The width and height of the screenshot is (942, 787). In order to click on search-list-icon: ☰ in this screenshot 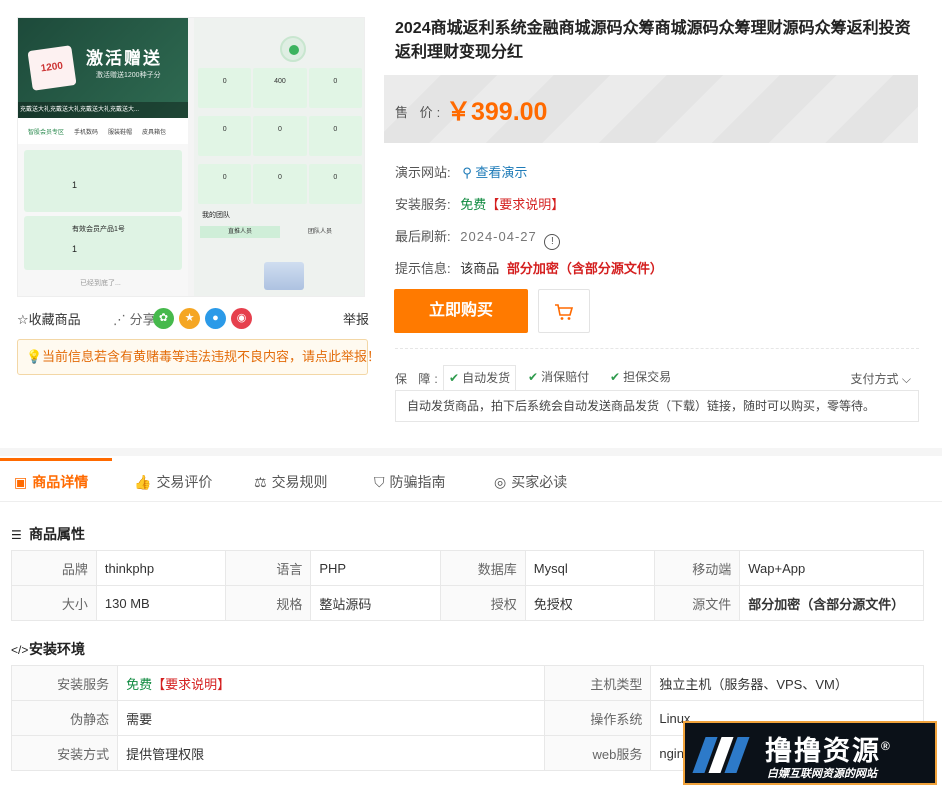, I will do `click(16, 535)`.